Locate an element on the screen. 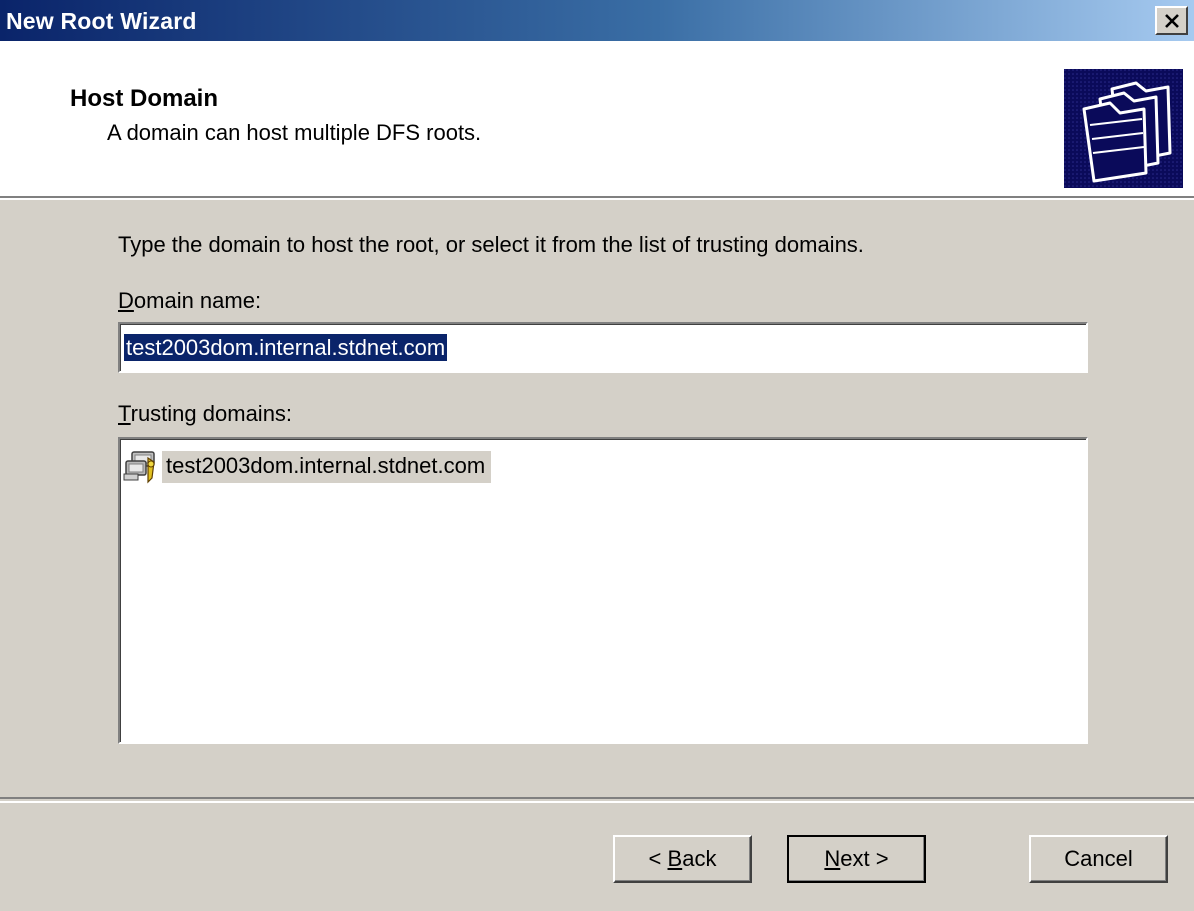 This screenshot has height=911, width=1194. header-divider is located at coordinates (597, 199).